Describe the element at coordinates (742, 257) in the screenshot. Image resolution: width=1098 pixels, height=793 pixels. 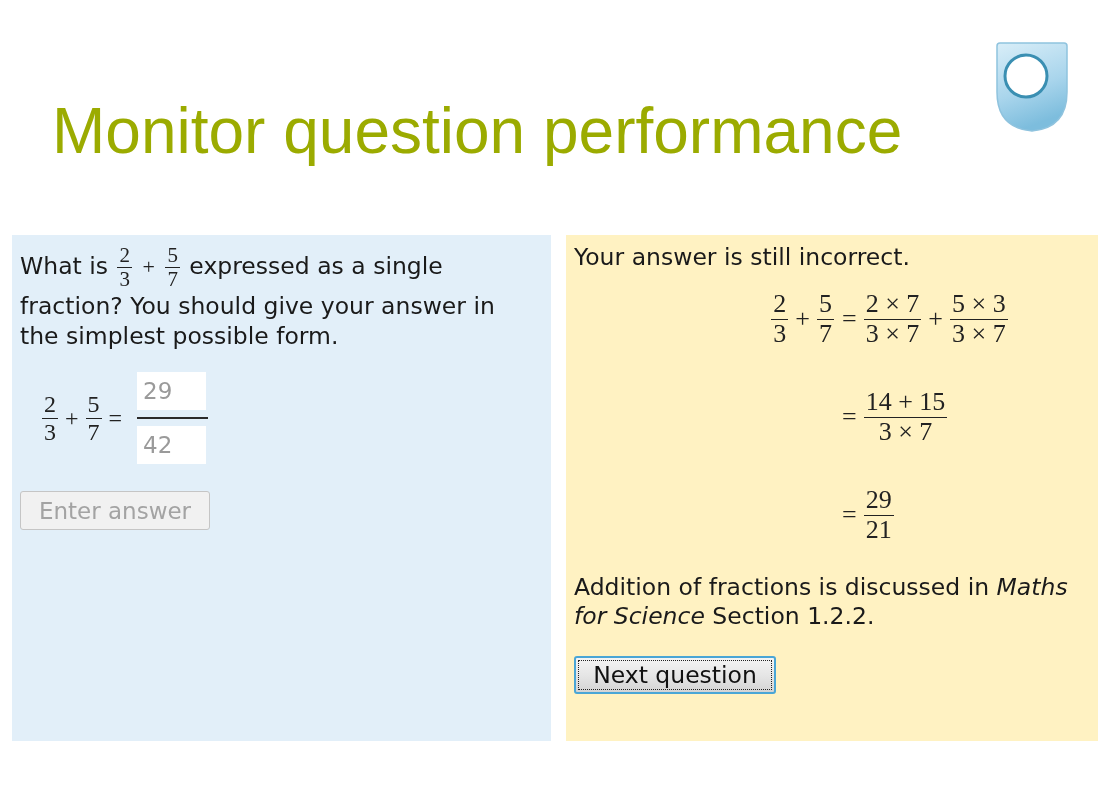
I see `feedback-message: Your answer is still incorrect.` at that location.